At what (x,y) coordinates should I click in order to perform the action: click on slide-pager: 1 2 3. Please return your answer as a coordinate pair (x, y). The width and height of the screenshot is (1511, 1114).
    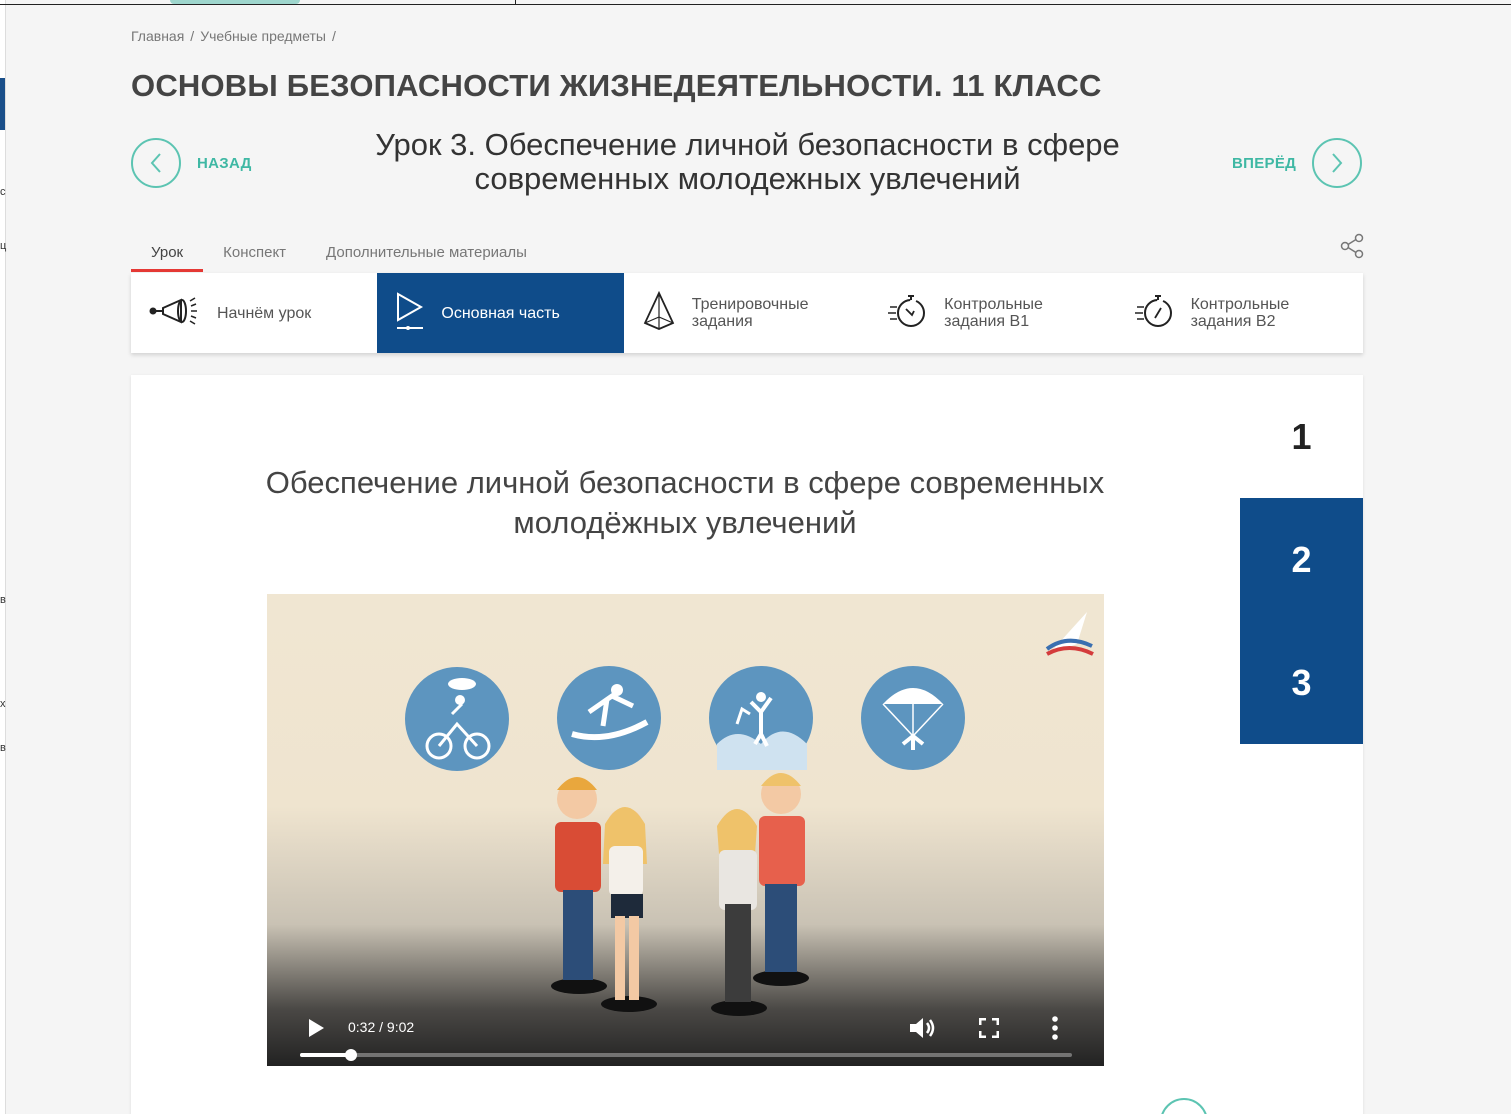
    Looking at the image, I should click on (1301, 559).